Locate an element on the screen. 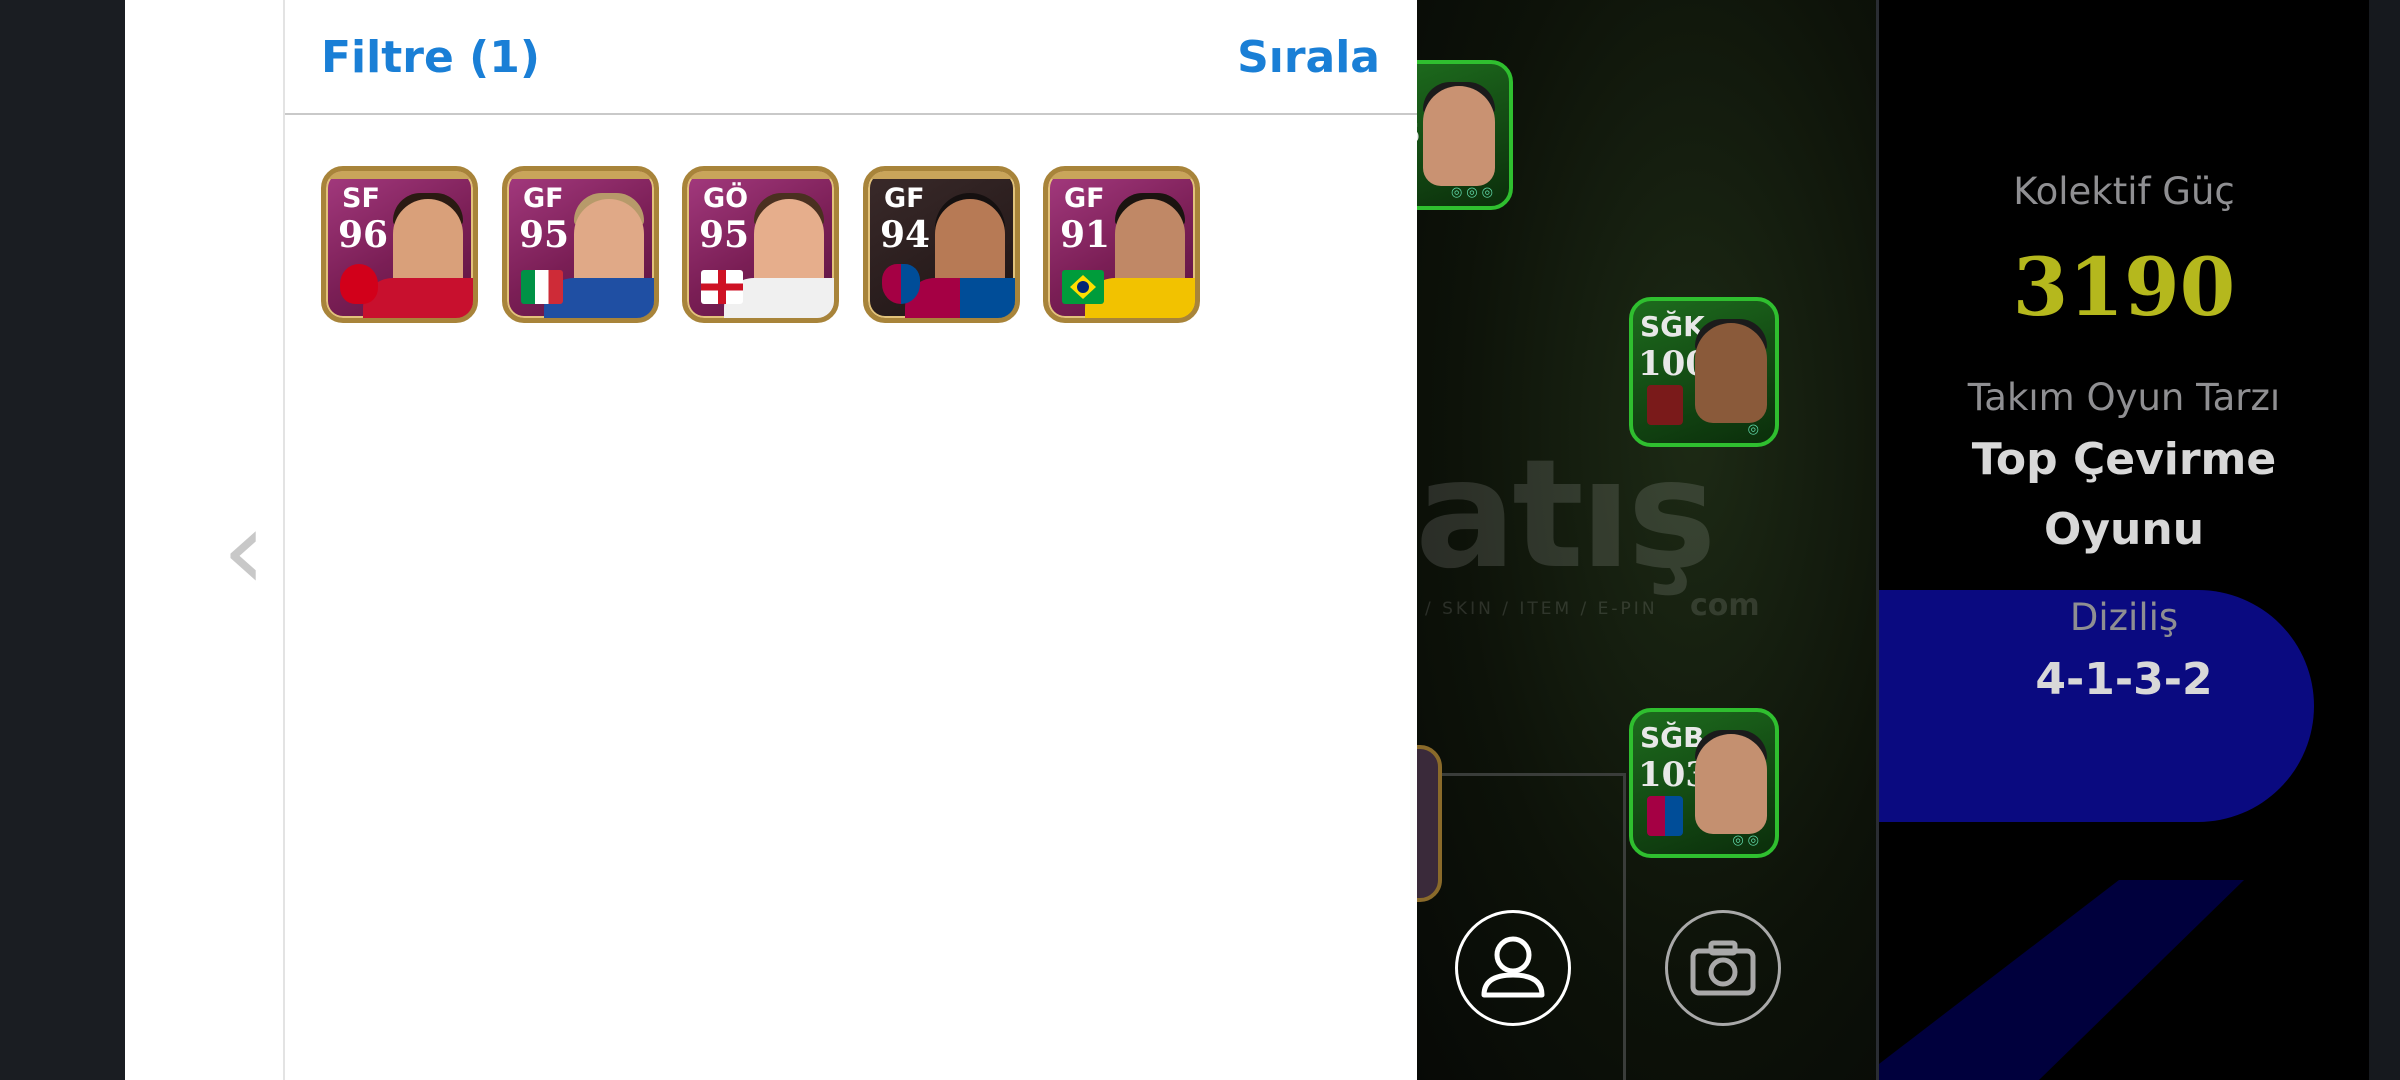 The height and width of the screenshot is (1080, 2400). player-card: GÖ 95 is located at coordinates (760, 244).